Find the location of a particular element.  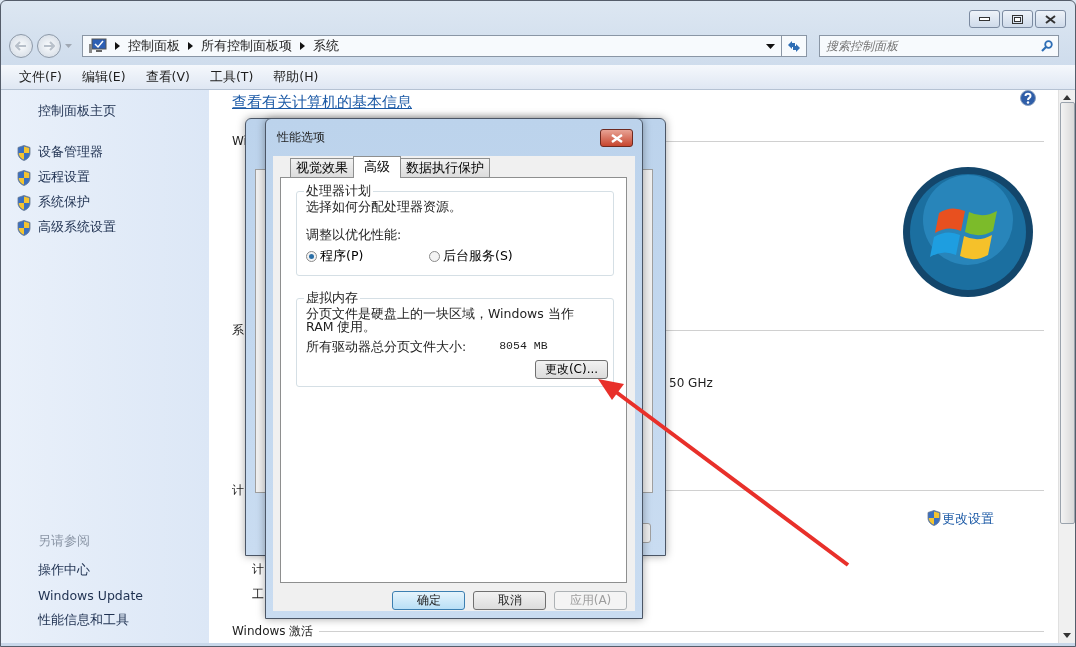

search-icon is located at coordinates (1047, 46).